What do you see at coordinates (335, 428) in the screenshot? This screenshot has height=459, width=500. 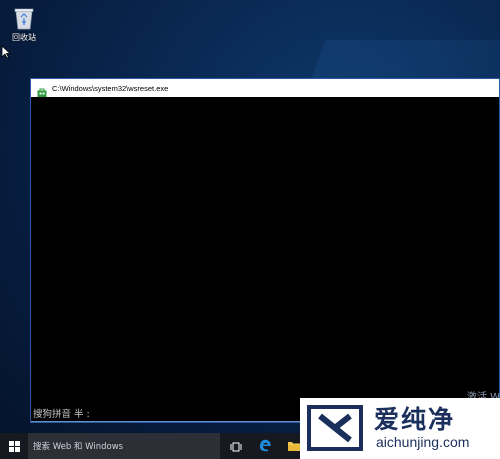 I see `logo-mark-icon` at bounding box center [335, 428].